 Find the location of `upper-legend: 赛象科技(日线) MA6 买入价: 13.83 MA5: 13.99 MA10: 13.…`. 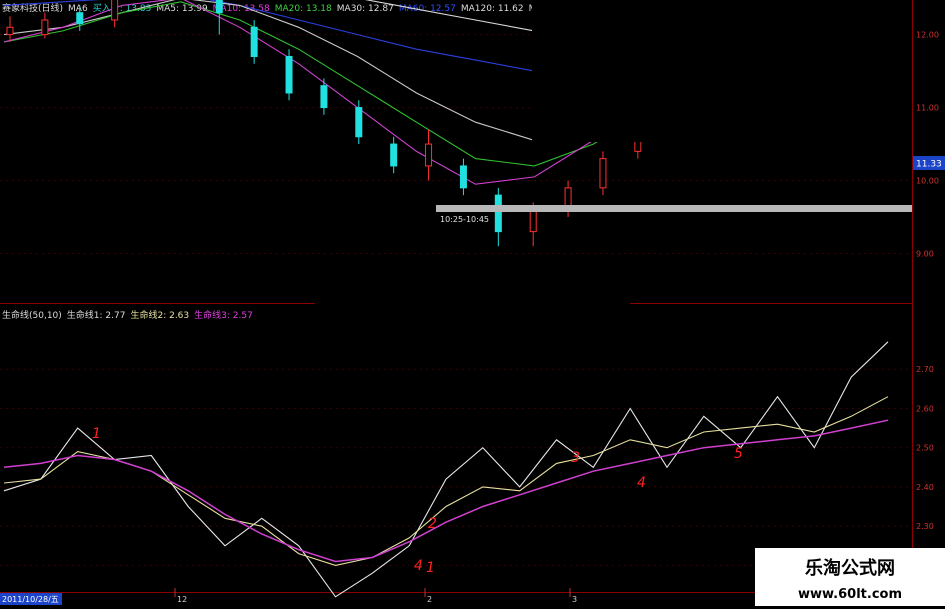

upper-legend: 赛象科技(日线) MA6 买入价: 13.83 MA5: 13.99 MA10: 13.… is located at coordinates (296, 8).